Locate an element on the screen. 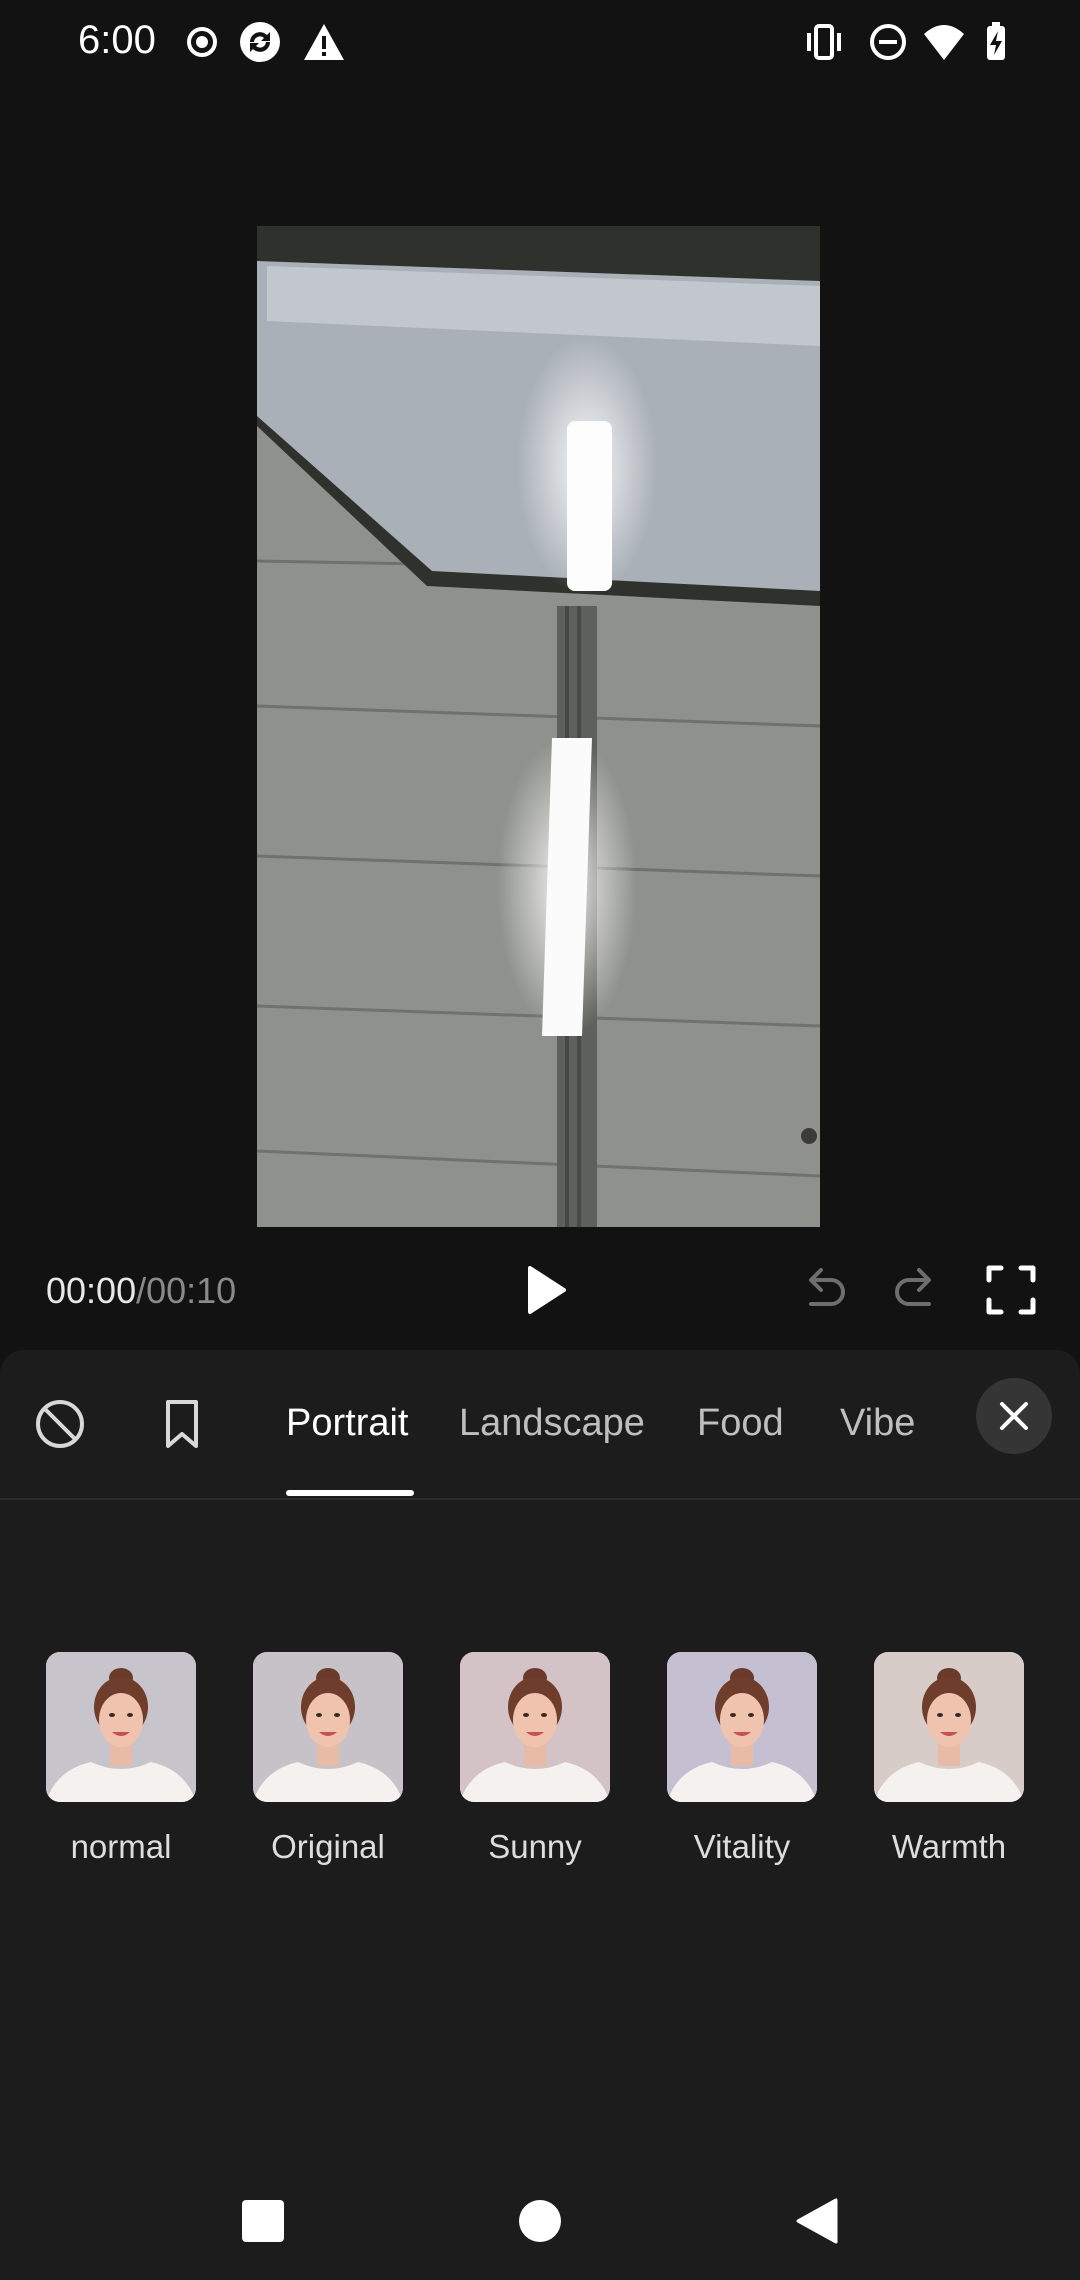 Image resolution: width=1080 pixels, height=2280 pixels. bookmark-icon is located at coordinates (182, 1424).